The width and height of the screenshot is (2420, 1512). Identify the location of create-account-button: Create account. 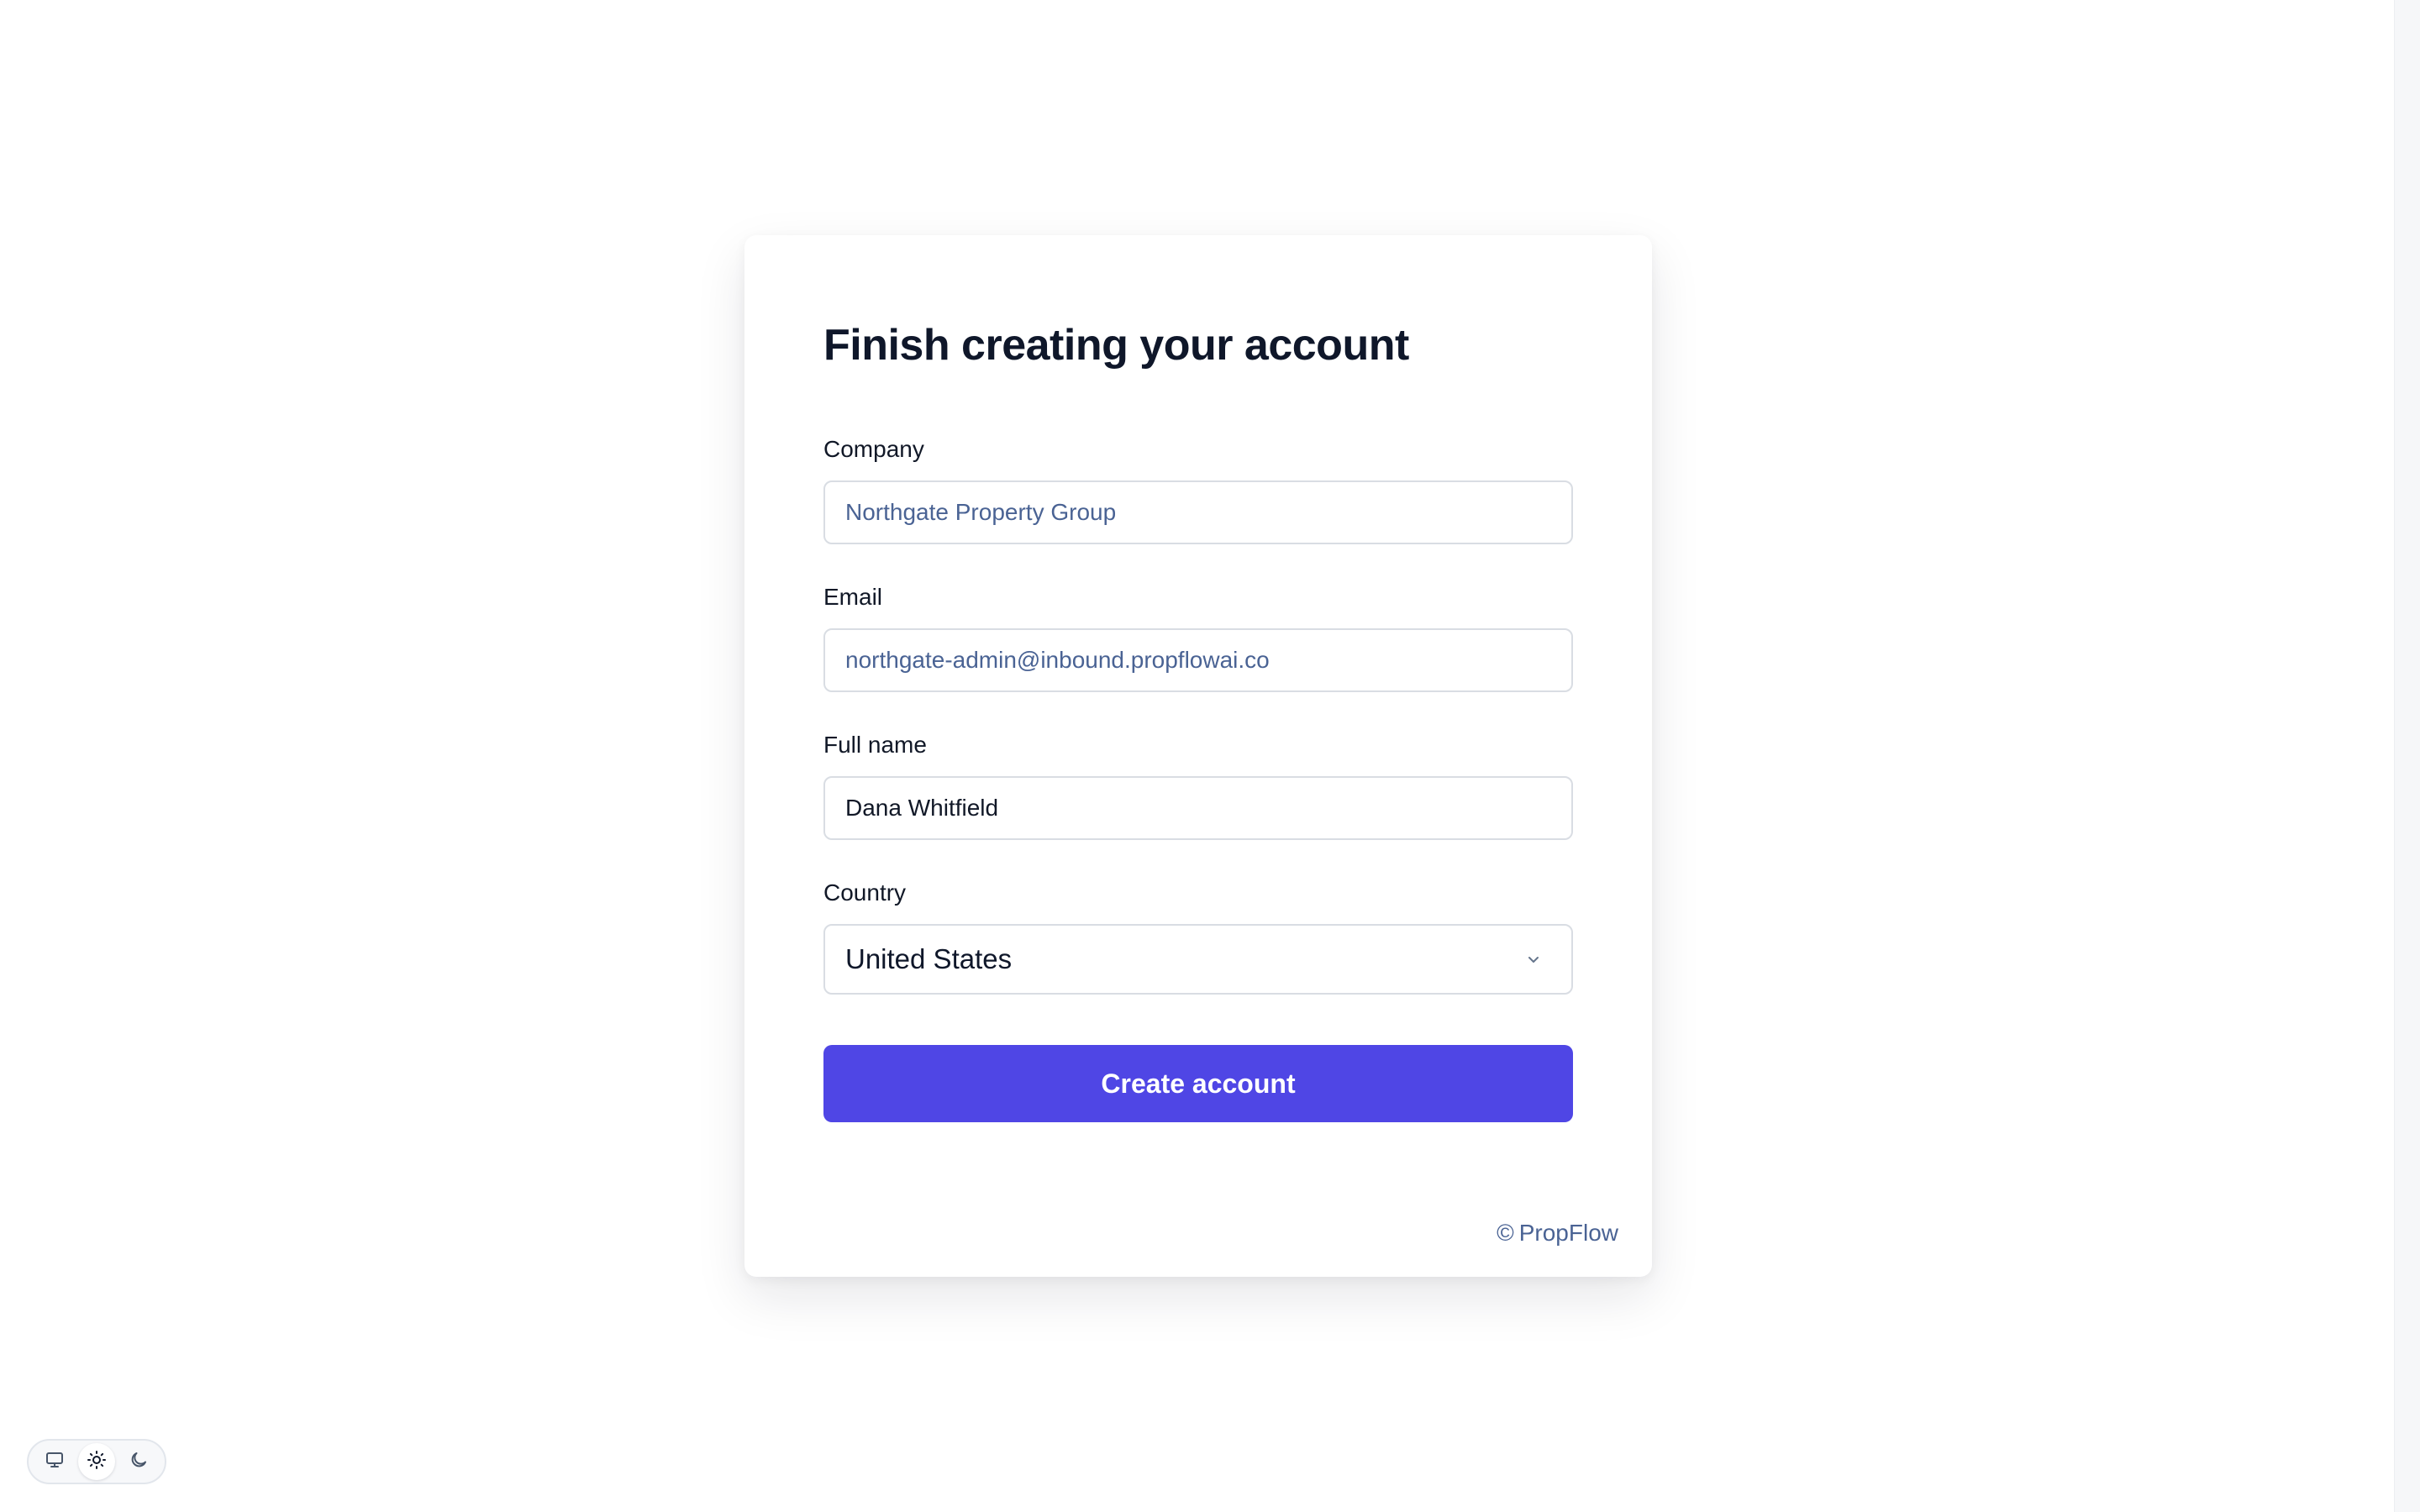
(1198, 1083).